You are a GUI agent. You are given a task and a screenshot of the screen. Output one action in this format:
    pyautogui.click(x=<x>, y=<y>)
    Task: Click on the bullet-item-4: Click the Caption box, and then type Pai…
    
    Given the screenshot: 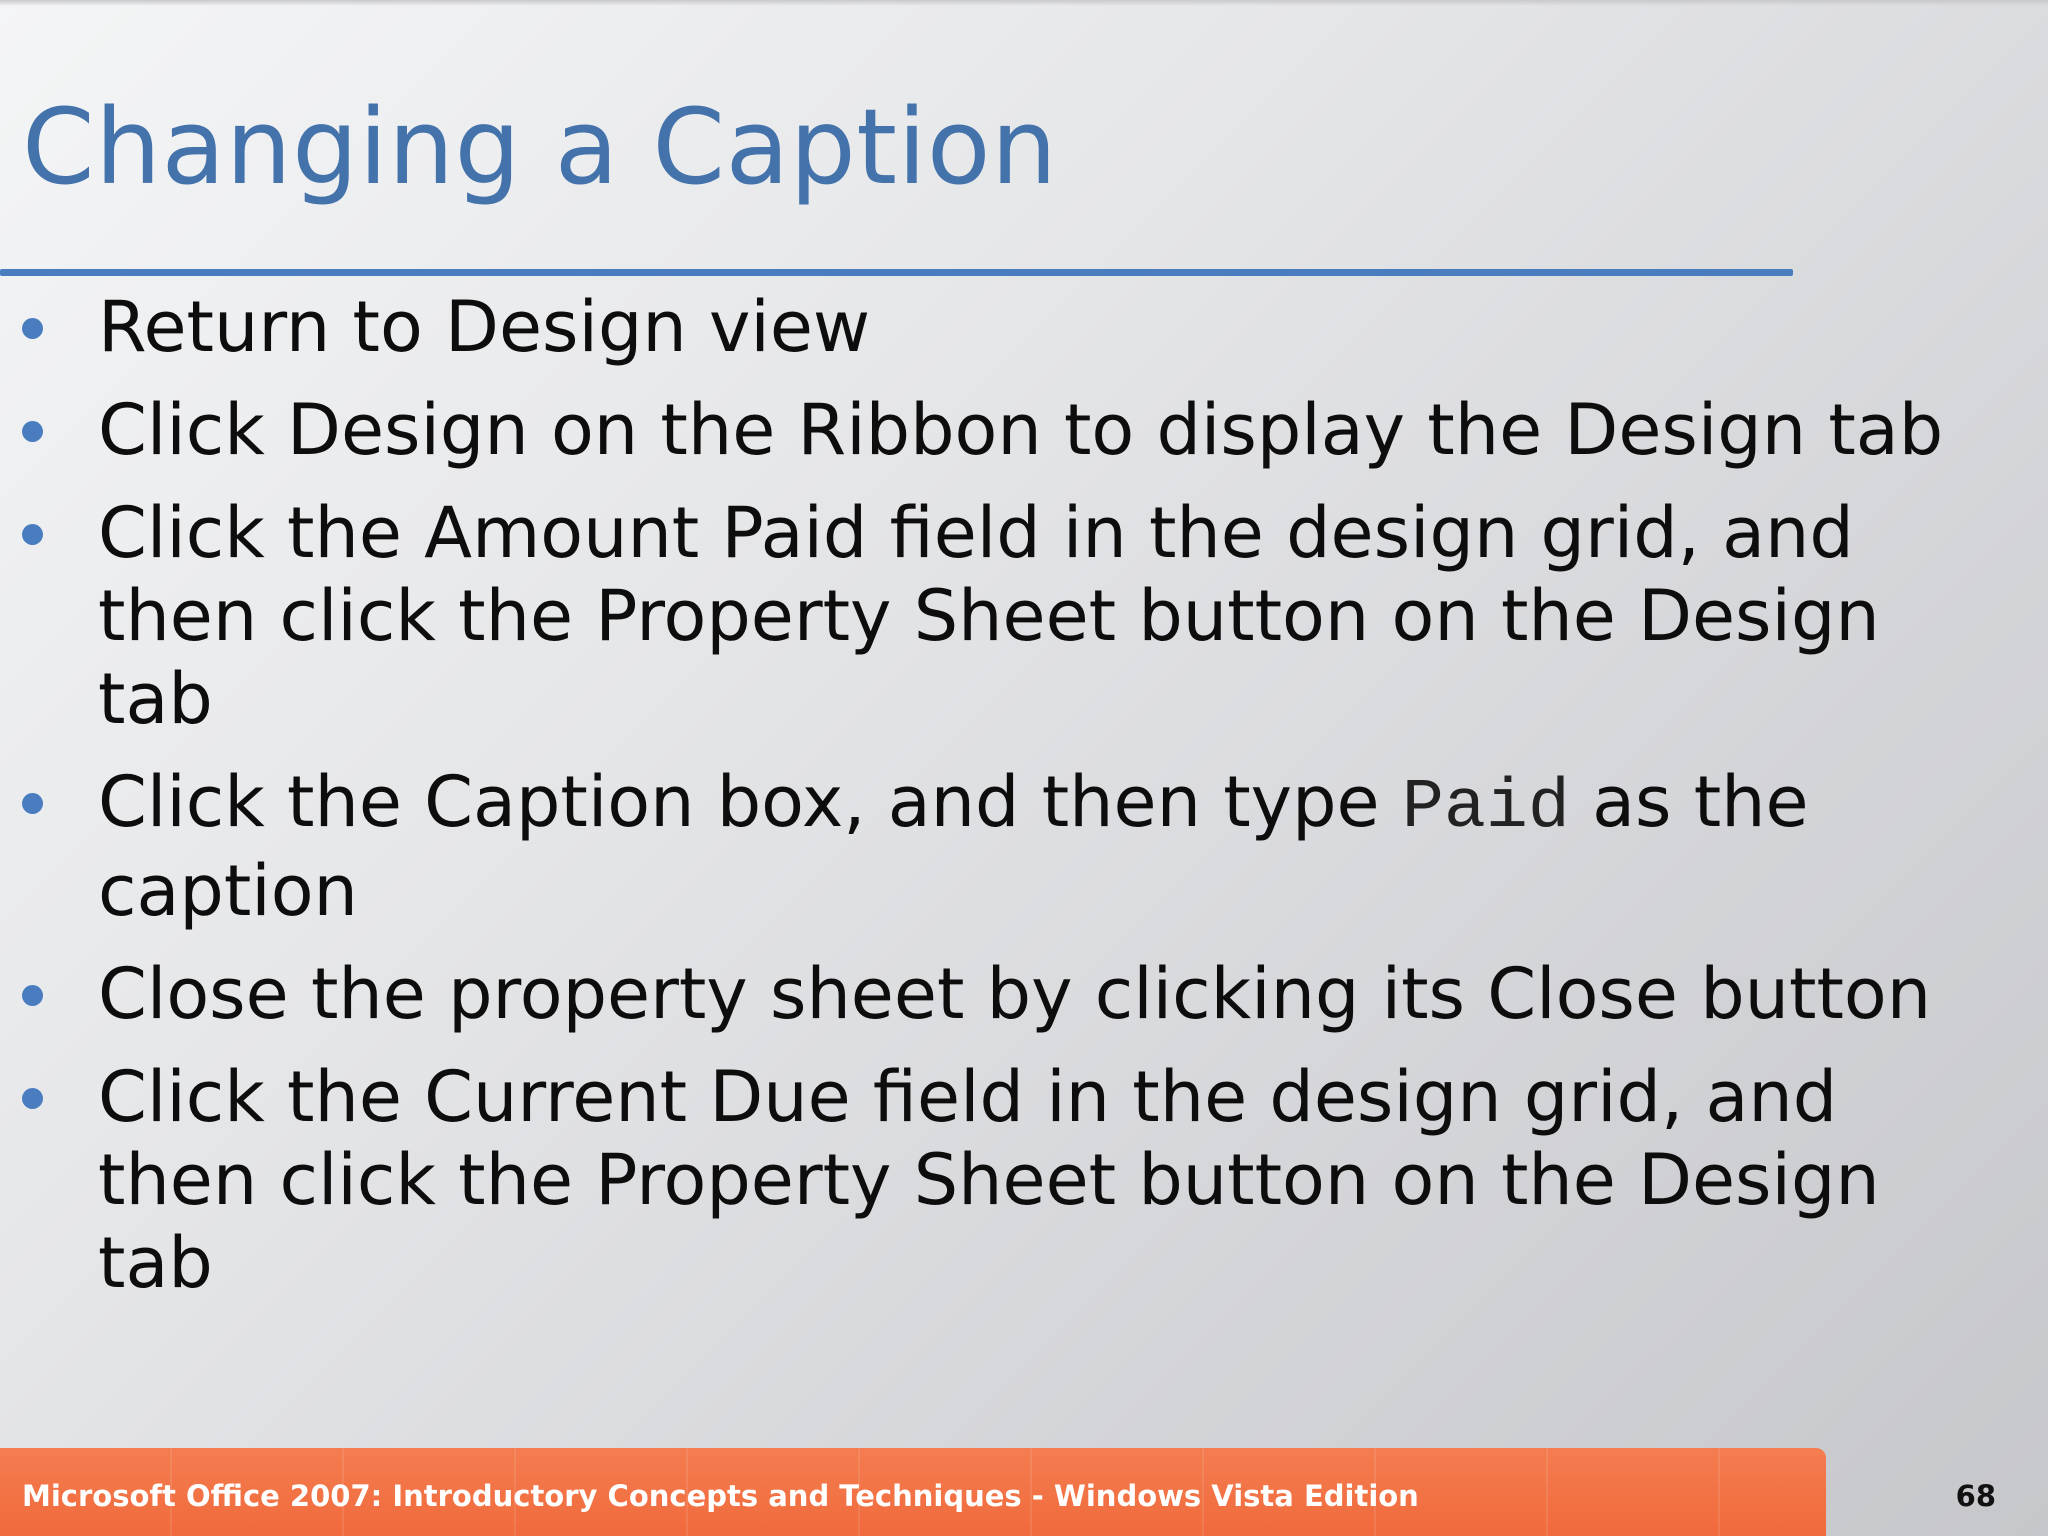 What is the action you would take?
    pyautogui.click(x=980, y=847)
    